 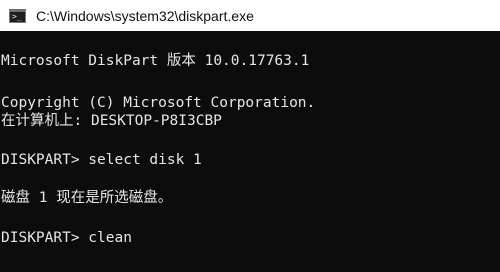 What do you see at coordinates (66, 238) in the screenshot?
I see `console-line-command-clean: DISKPART> clean` at bounding box center [66, 238].